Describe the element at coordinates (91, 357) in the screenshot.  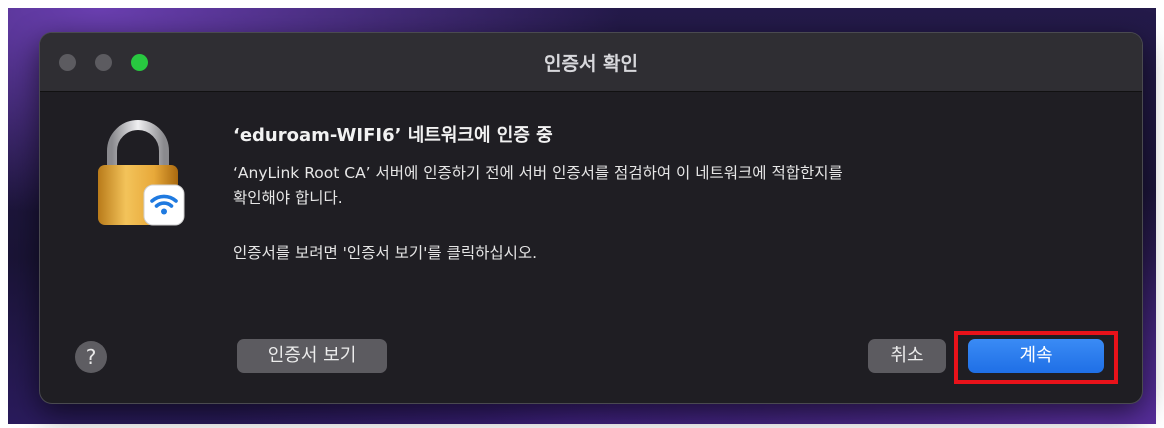
I see `help-button: ?` at that location.